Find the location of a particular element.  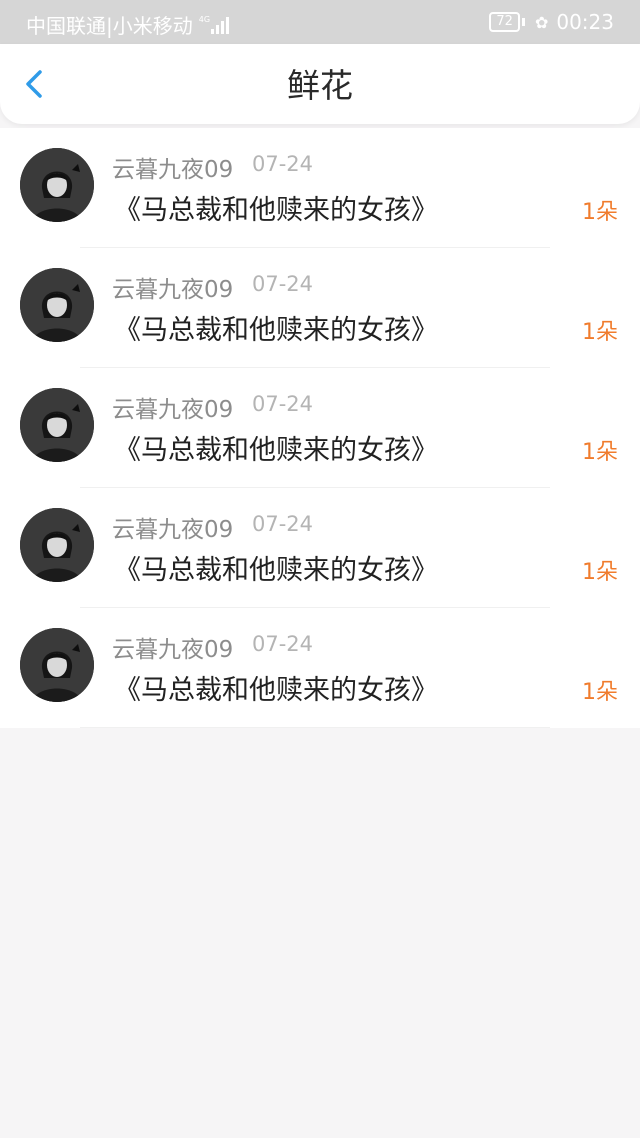

signal-icon: 4G is located at coordinates (214, 24).